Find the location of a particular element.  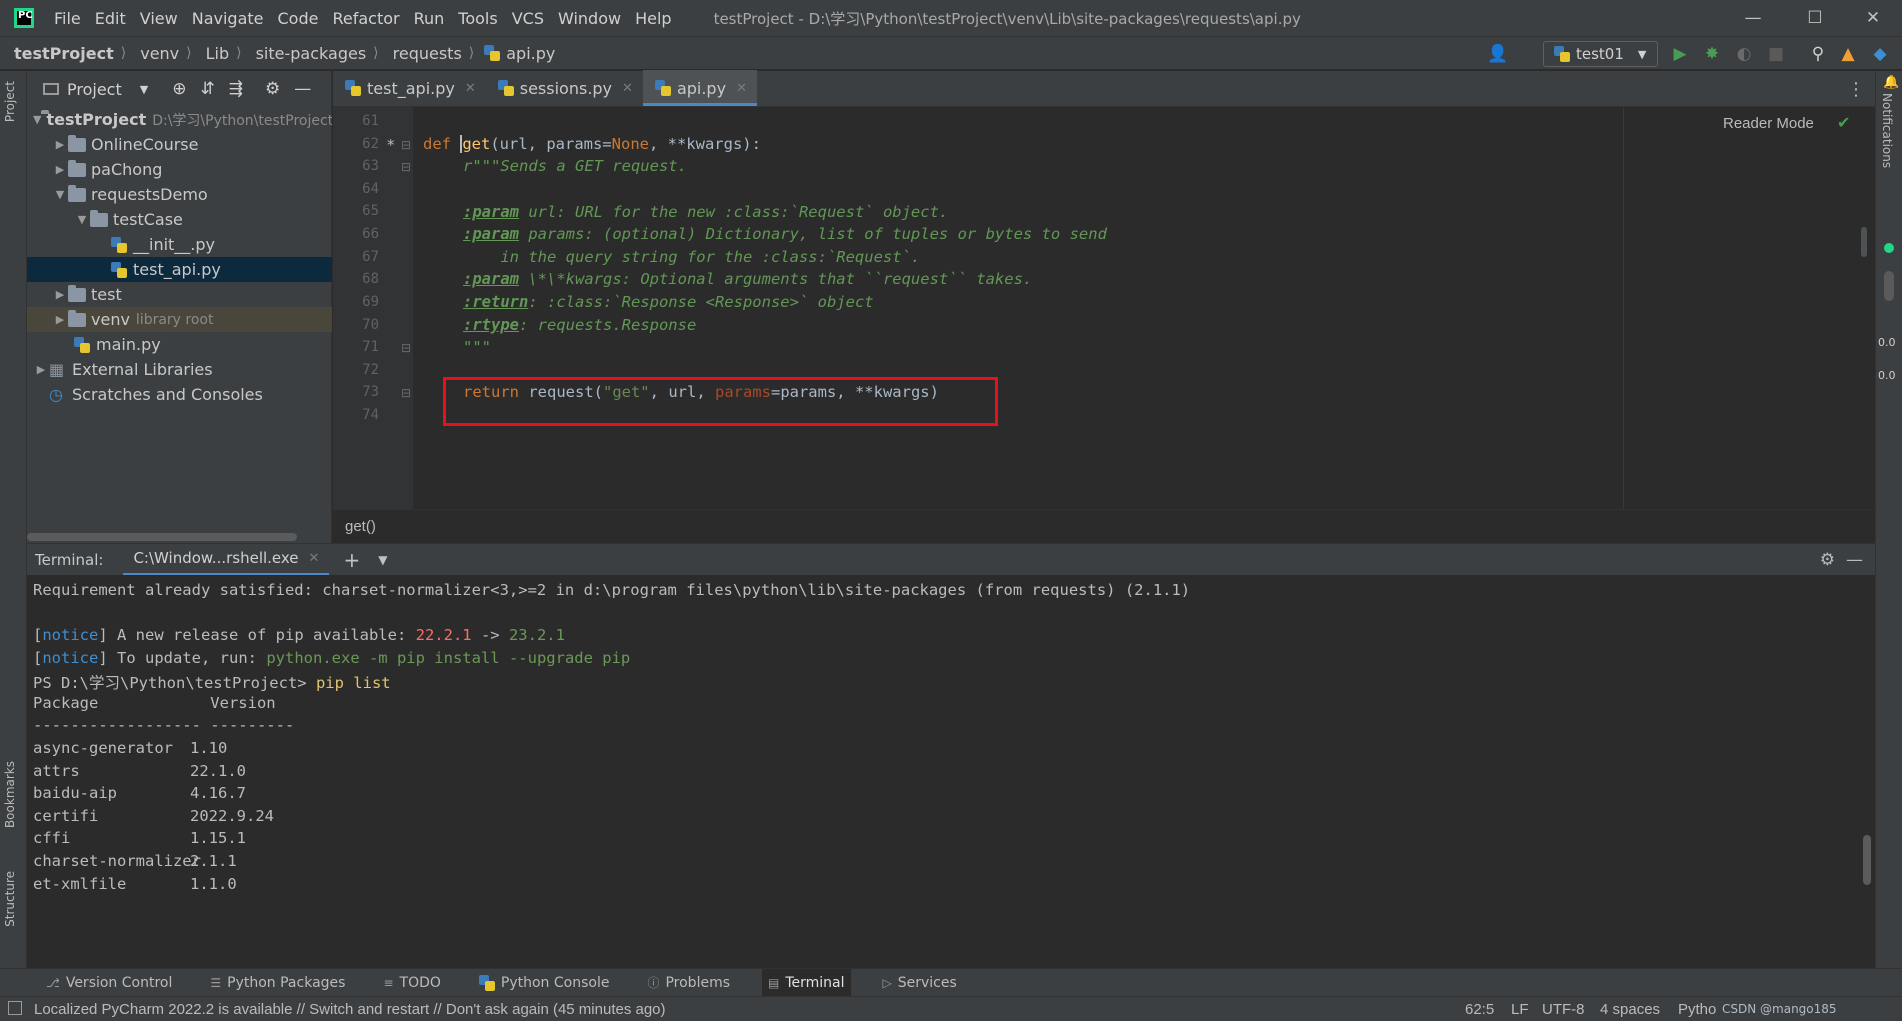

caret-position: 62:5 is located at coordinates (1479, 1009).